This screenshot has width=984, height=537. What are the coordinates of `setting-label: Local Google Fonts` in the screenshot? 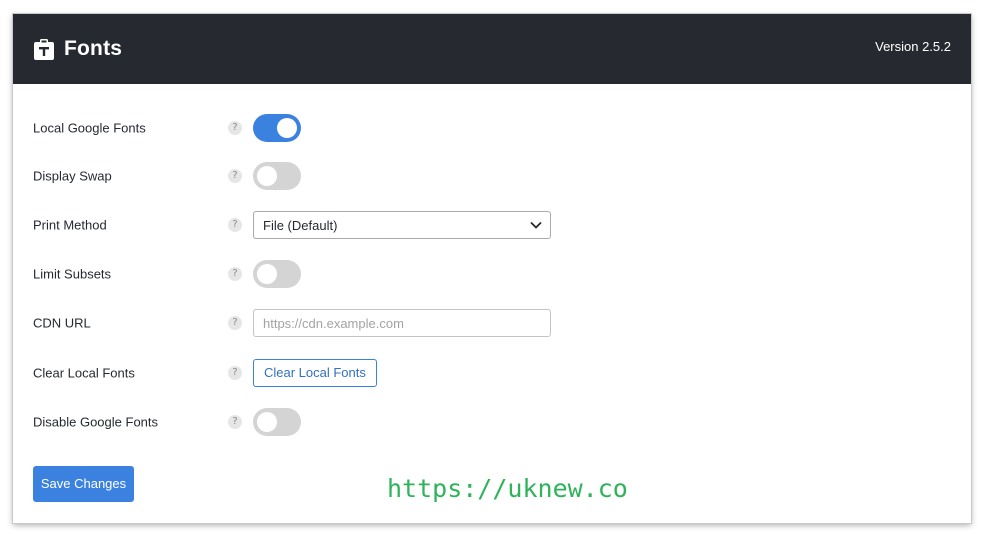 It's located at (89, 128).